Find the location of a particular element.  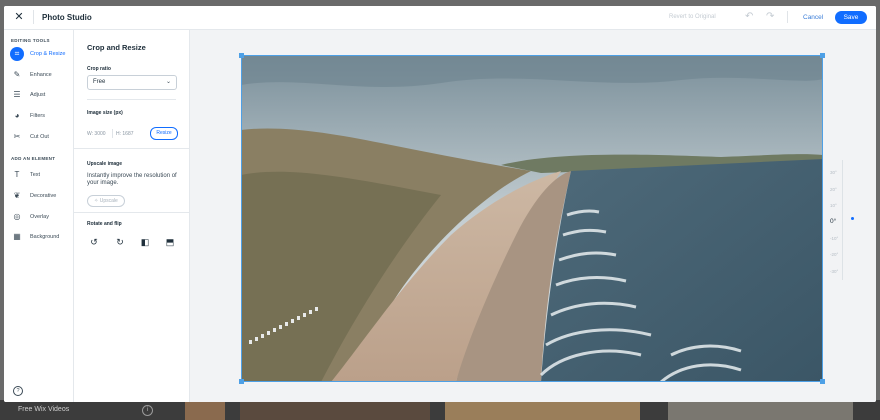

decorative-icon: ❦ is located at coordinates (17, 195).